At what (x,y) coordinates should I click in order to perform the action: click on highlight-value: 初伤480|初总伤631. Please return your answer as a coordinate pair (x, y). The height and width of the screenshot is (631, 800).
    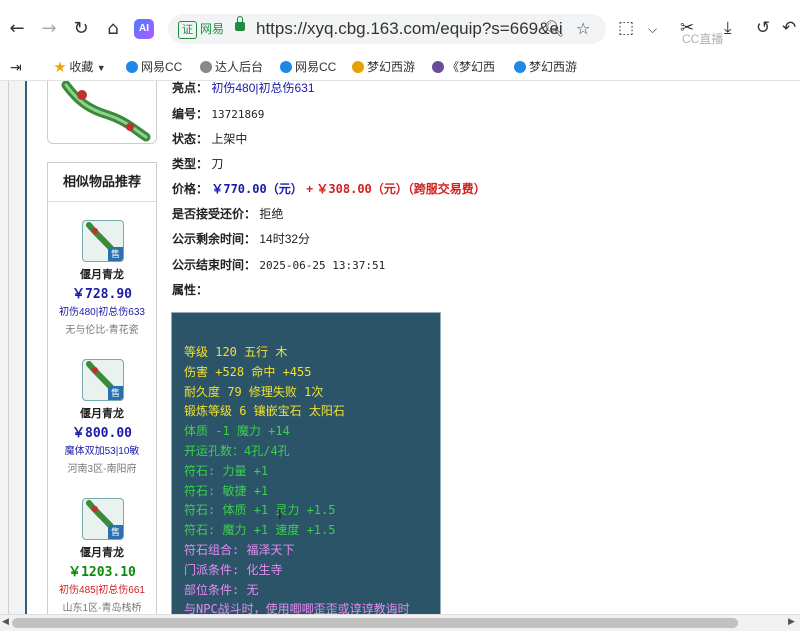
    Looking at the image, I should click on (263, 88).